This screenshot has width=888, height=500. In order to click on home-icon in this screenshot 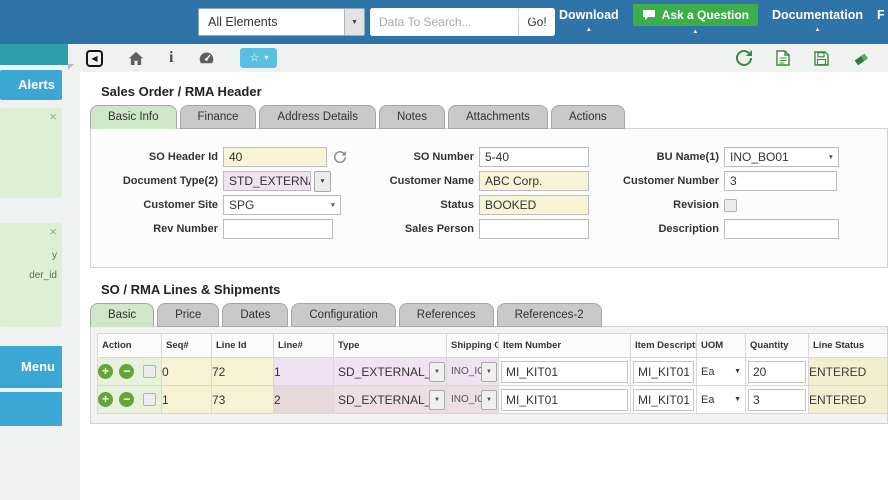, I will do `click(136, 58)`.